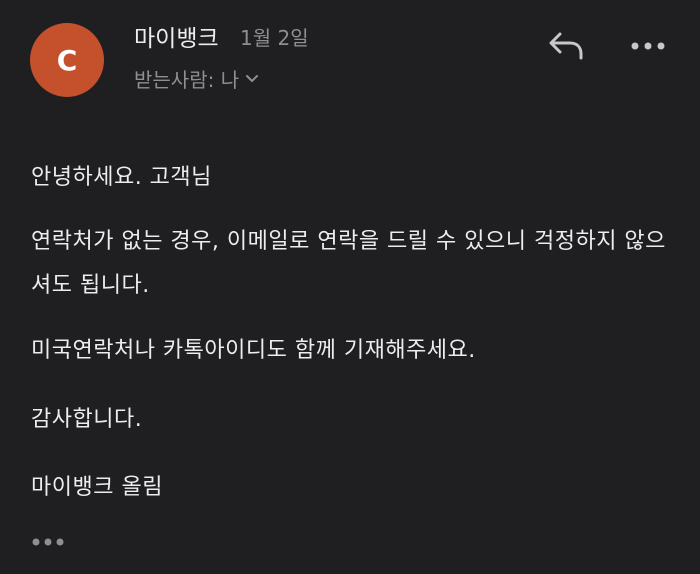 This screenshot has width=700, height=574. I want to click on recipient-label: 받는사람: 나, so click(187, 80).